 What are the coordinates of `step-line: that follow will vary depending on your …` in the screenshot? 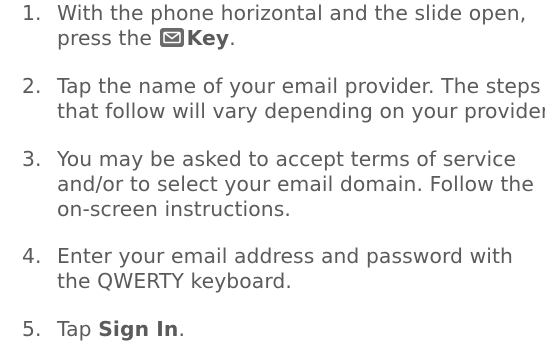 It's located at (301, 111).